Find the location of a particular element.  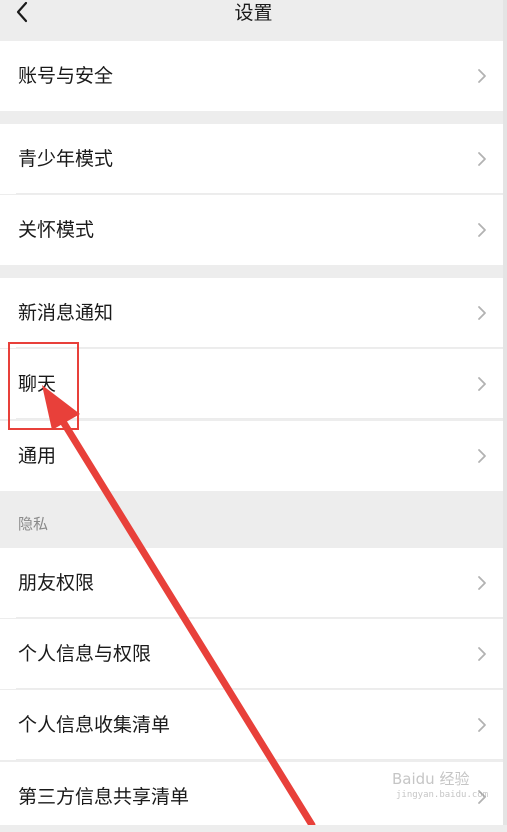

section-title: 隐私 is located at coordinates (33, 524).